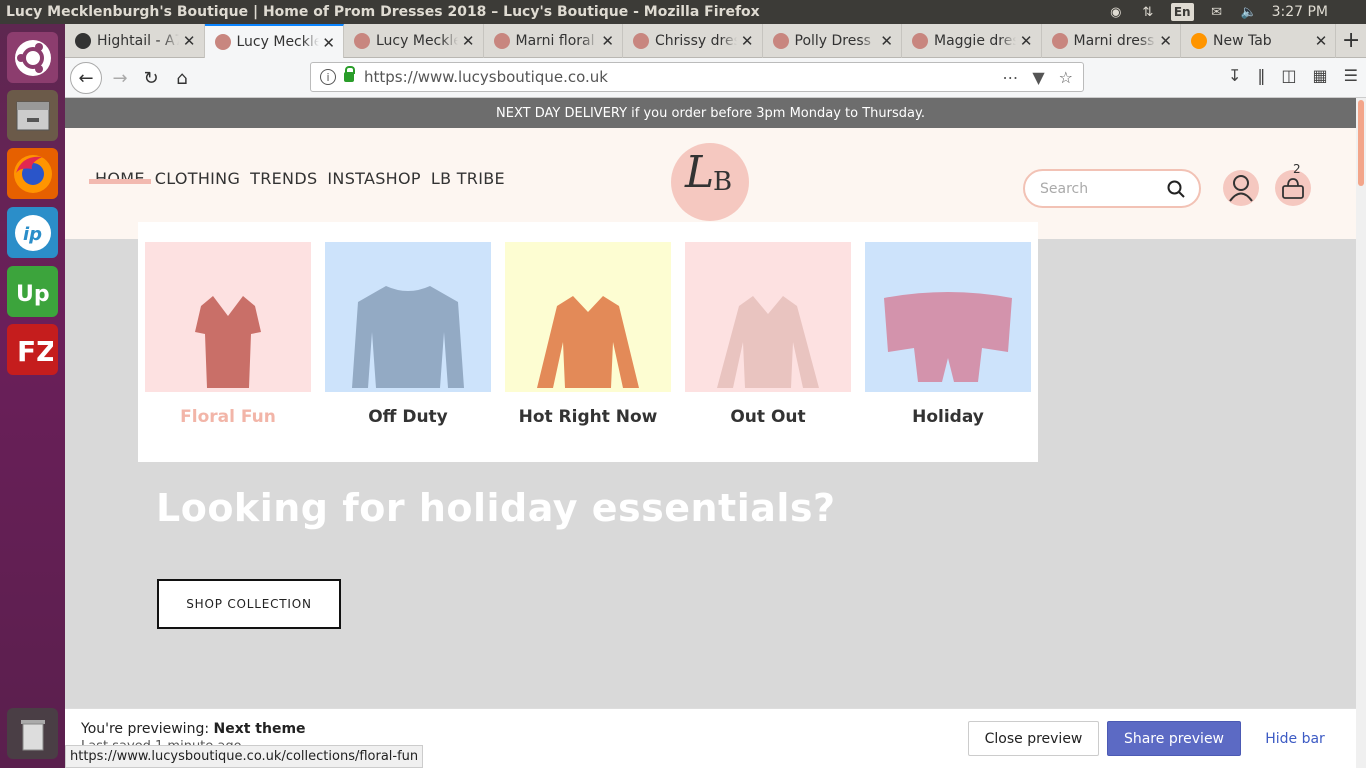 The width and height of the screenshot is (1366, 768). Describe the element at coordinates (228, 417) in the screenshot. I see `category-label: Floral Fun` at that location.